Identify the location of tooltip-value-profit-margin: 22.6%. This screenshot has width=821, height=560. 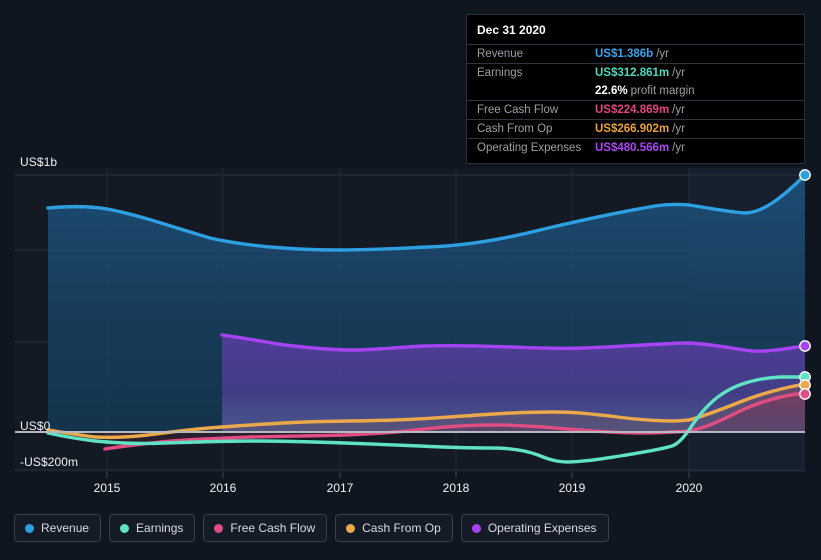
(611, 91).